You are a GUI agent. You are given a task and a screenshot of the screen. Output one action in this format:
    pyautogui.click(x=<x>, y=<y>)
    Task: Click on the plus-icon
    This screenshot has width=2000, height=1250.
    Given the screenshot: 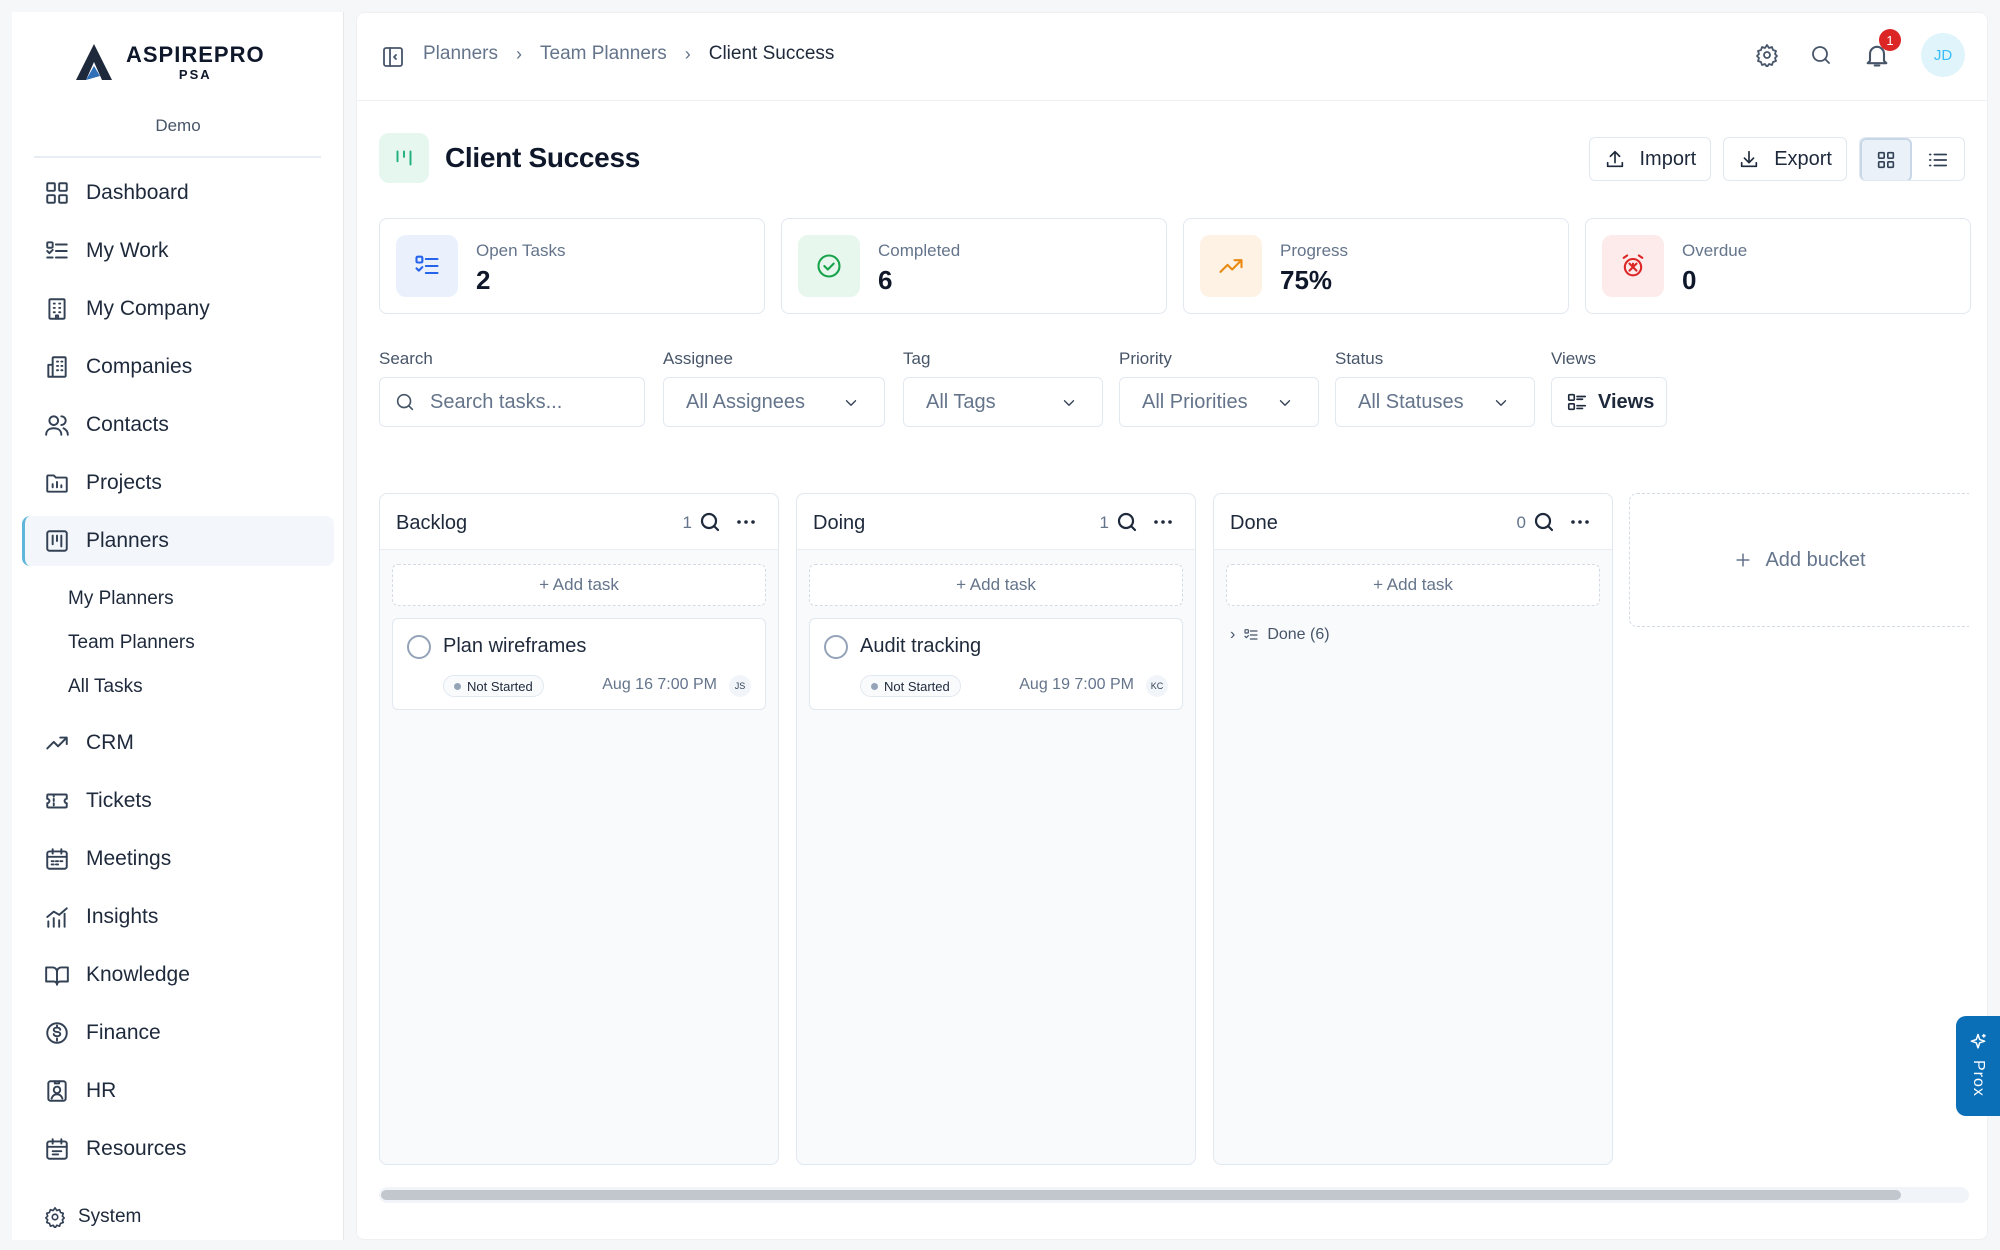 What is the action you would take?
    pyautogui.click(x=1743, y=560)
    